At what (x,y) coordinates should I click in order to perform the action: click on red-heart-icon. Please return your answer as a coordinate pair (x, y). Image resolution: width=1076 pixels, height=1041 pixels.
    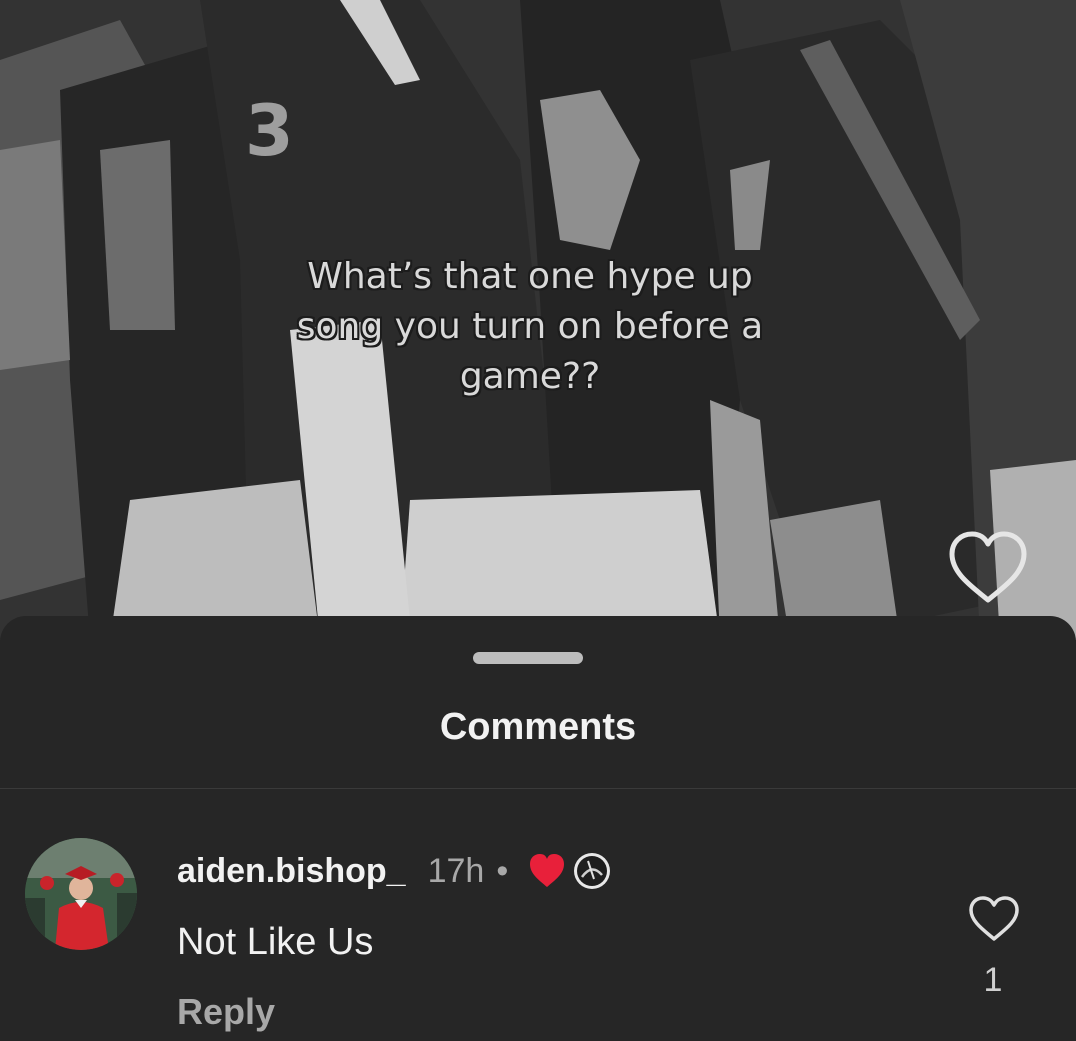
    Looking at the image, I should click on (570, 871).